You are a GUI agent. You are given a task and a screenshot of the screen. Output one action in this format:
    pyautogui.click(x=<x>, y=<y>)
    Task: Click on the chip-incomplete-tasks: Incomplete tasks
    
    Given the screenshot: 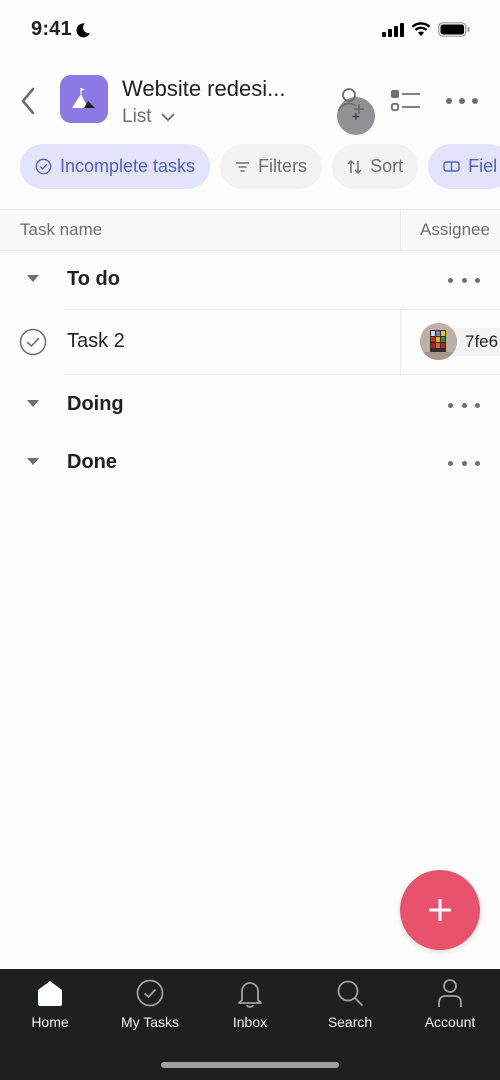 What is the action you would take?
    pyautogui.click(x=115, y=166)
    